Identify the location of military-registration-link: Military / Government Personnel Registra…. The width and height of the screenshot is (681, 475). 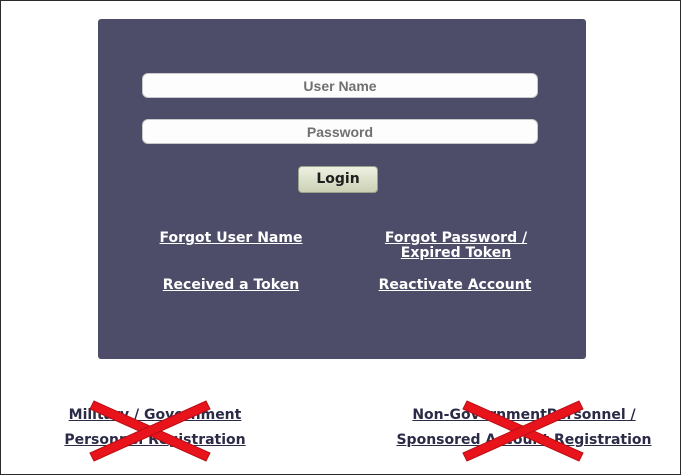
(155, 428).